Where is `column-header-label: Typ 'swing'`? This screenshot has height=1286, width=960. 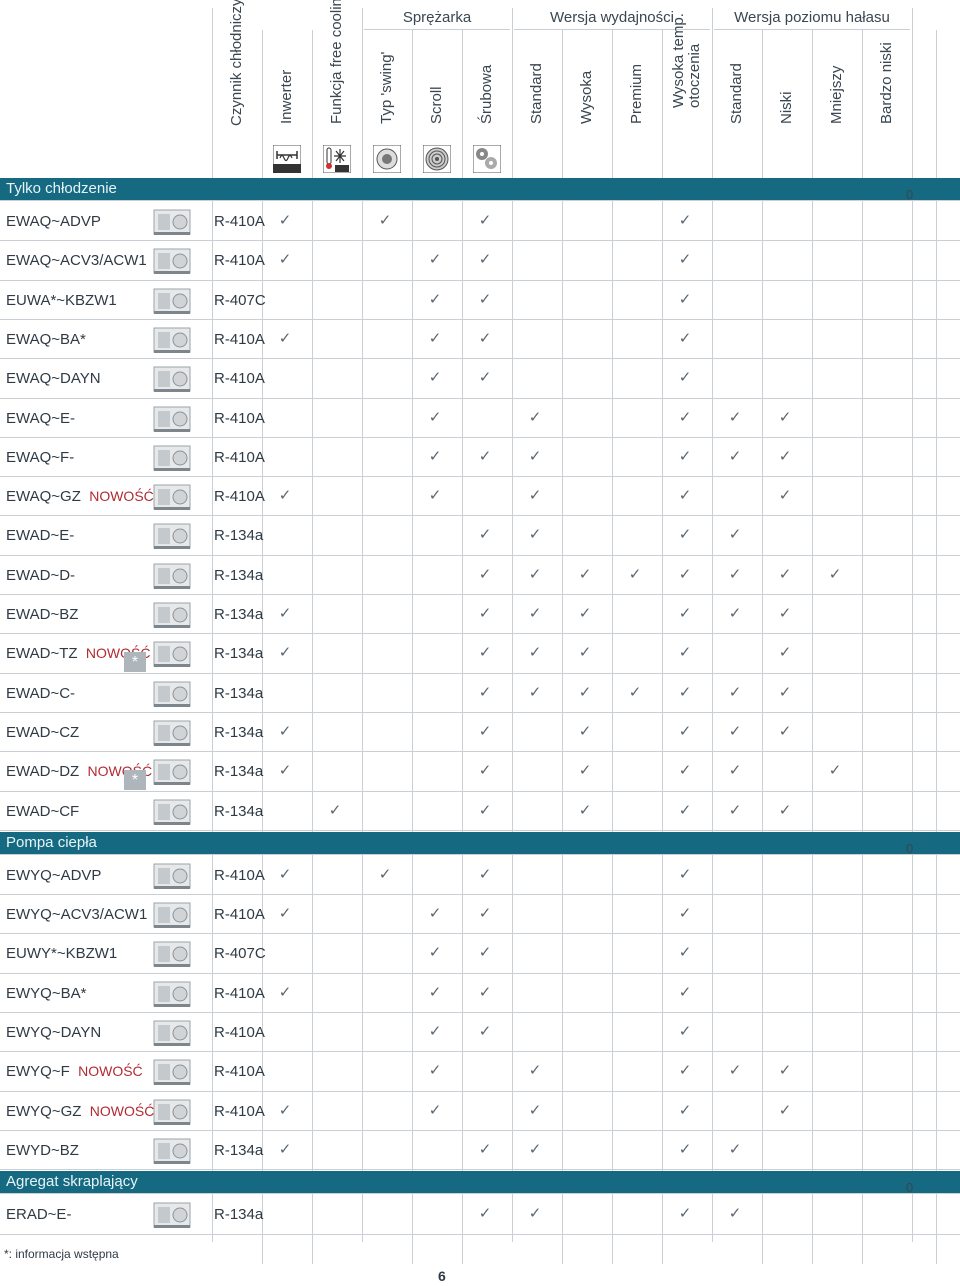 column-header-label: Typ 'swing' is located at coordinates (386, 87).